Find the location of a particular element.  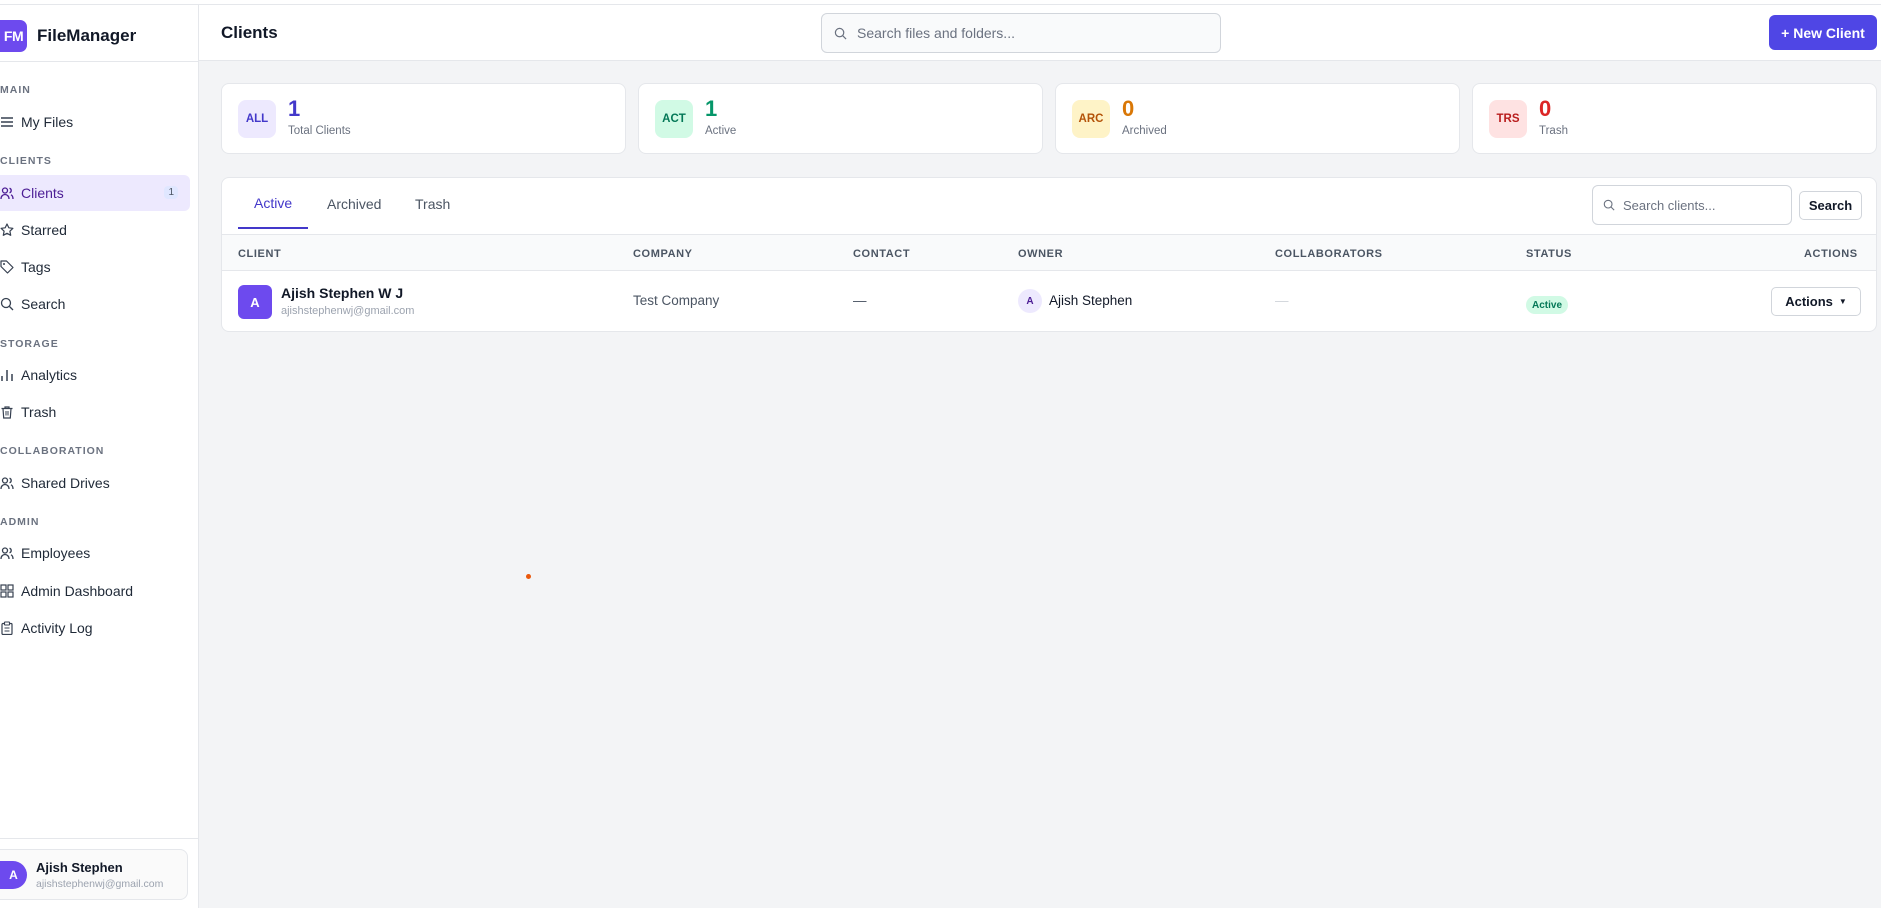

stat-label: Trash is located at coordinates (1553, 131).